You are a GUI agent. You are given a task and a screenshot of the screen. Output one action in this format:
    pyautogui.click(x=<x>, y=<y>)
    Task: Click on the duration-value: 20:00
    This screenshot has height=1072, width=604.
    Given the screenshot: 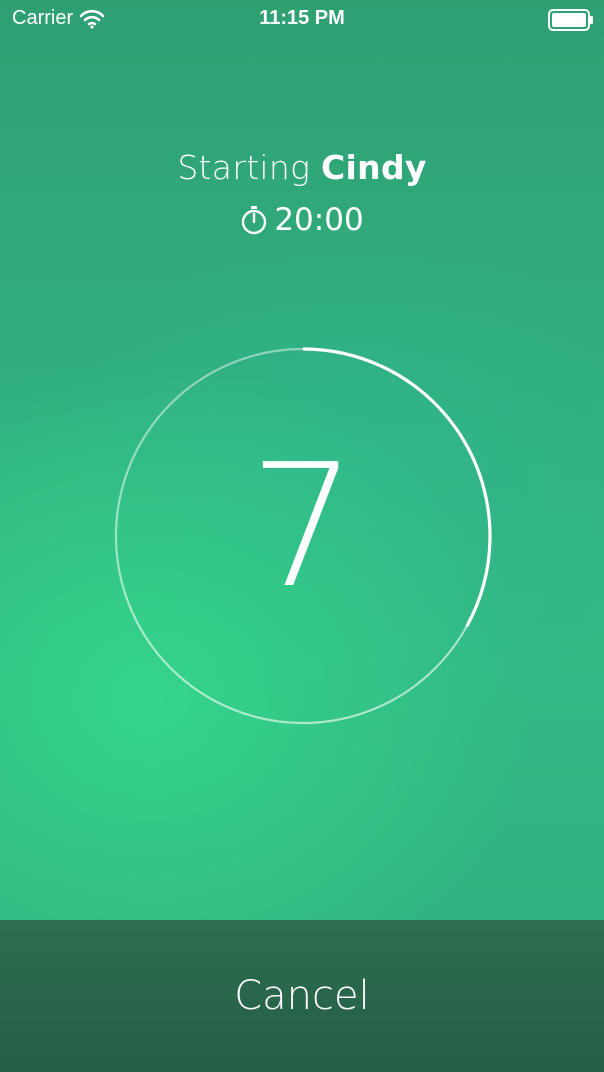 What is the action you would take?
    pyautogui.click(x=319, y=220)
    